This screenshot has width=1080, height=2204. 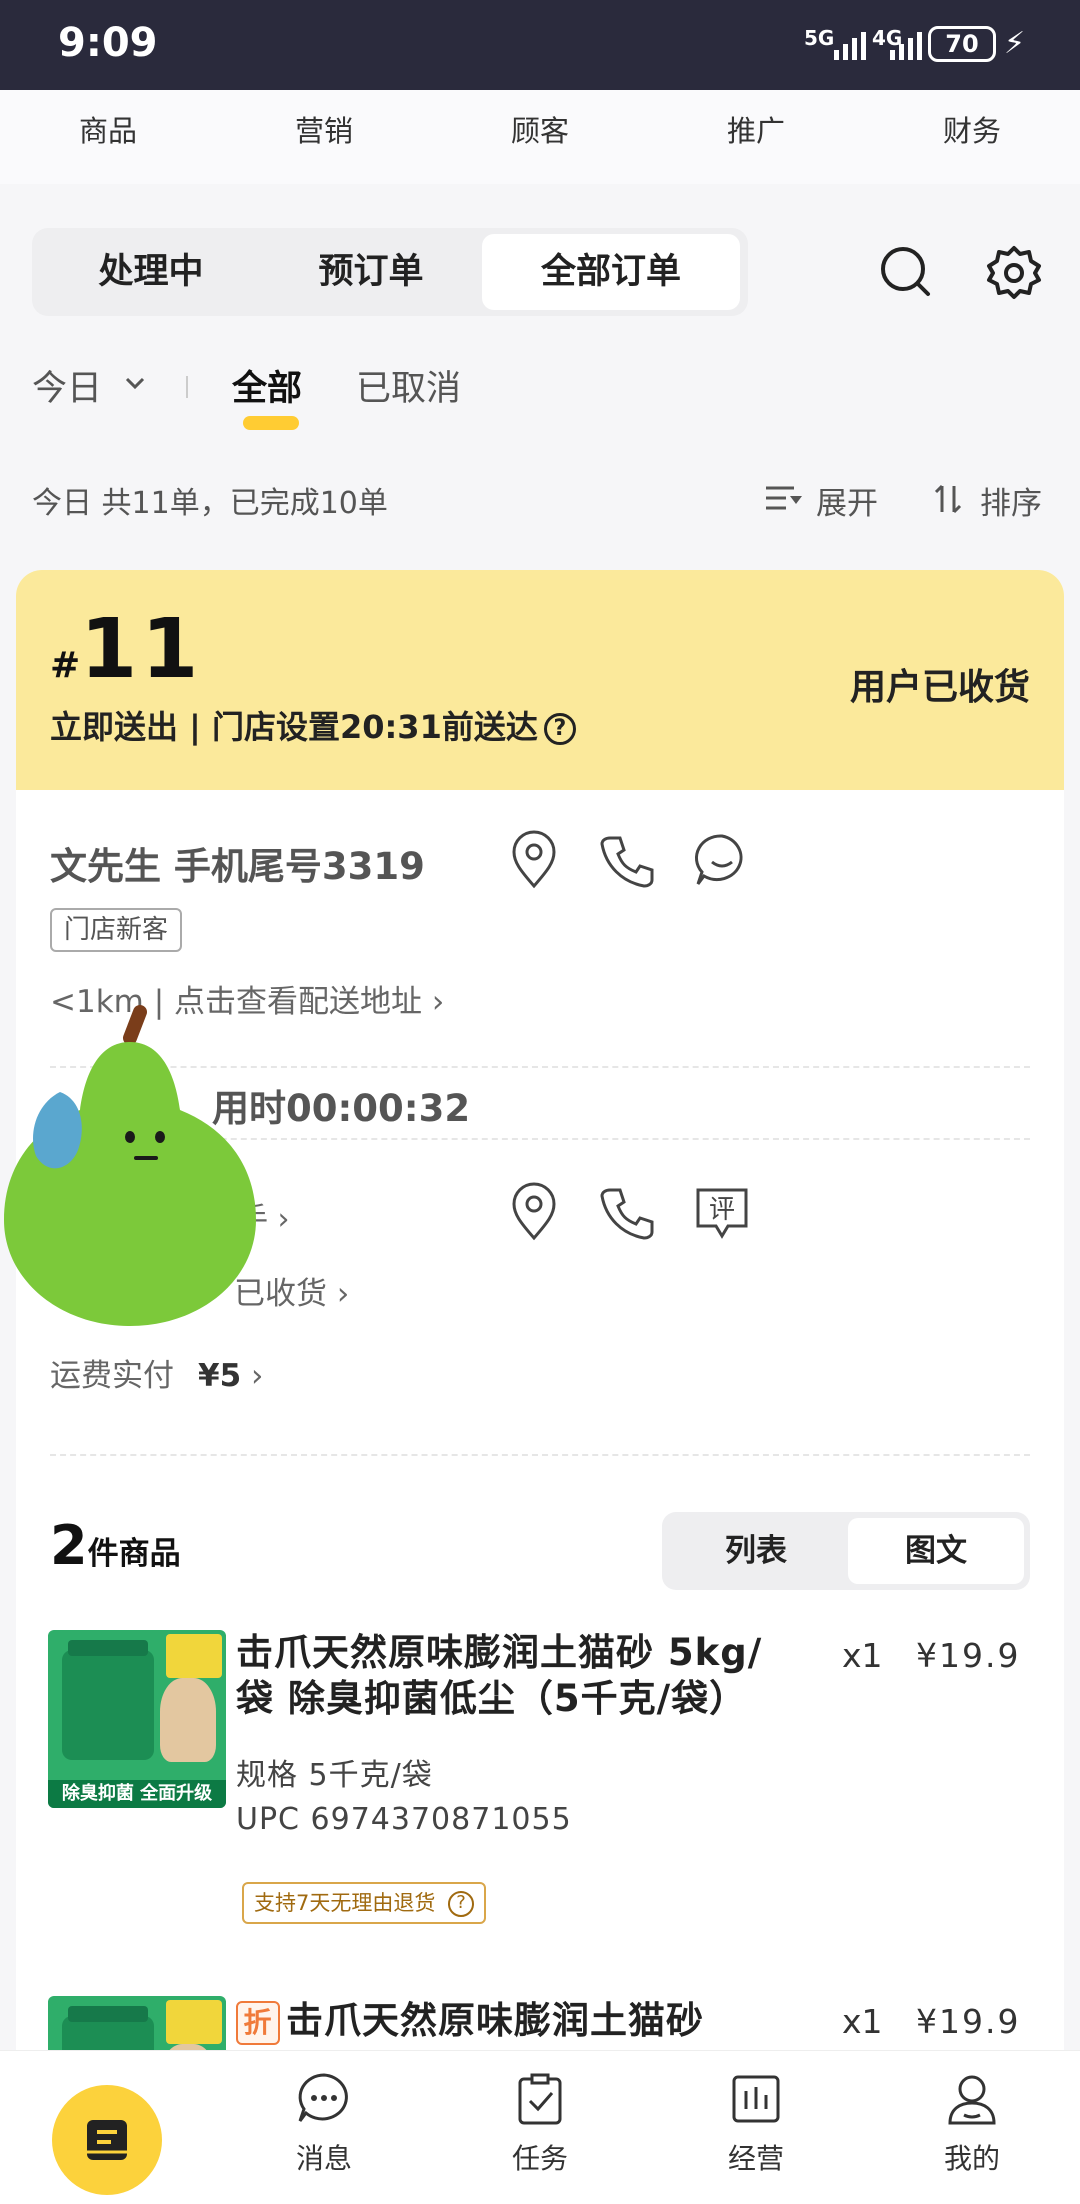 What do you see at coordinates (847, 500) in the screenshot?
I see `expand-button: 展开` at bounding box center [847, 500].